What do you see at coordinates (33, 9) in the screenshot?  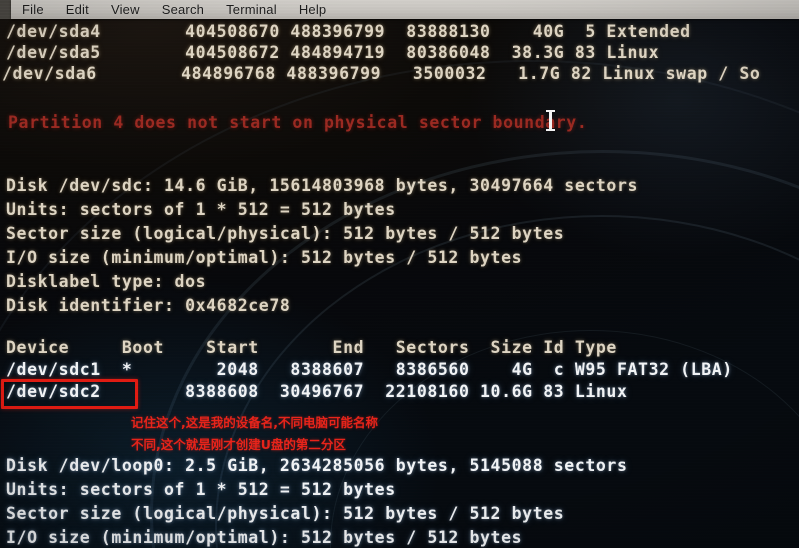 I see `menu-item-file: File` at bounding box center [33, 9].